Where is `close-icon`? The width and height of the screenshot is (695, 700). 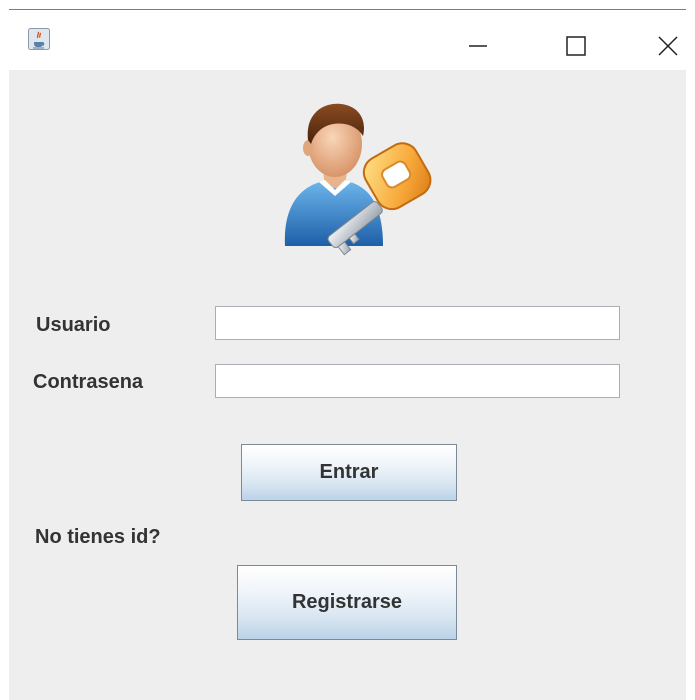
close-icon is located at coordinates (668, 48).